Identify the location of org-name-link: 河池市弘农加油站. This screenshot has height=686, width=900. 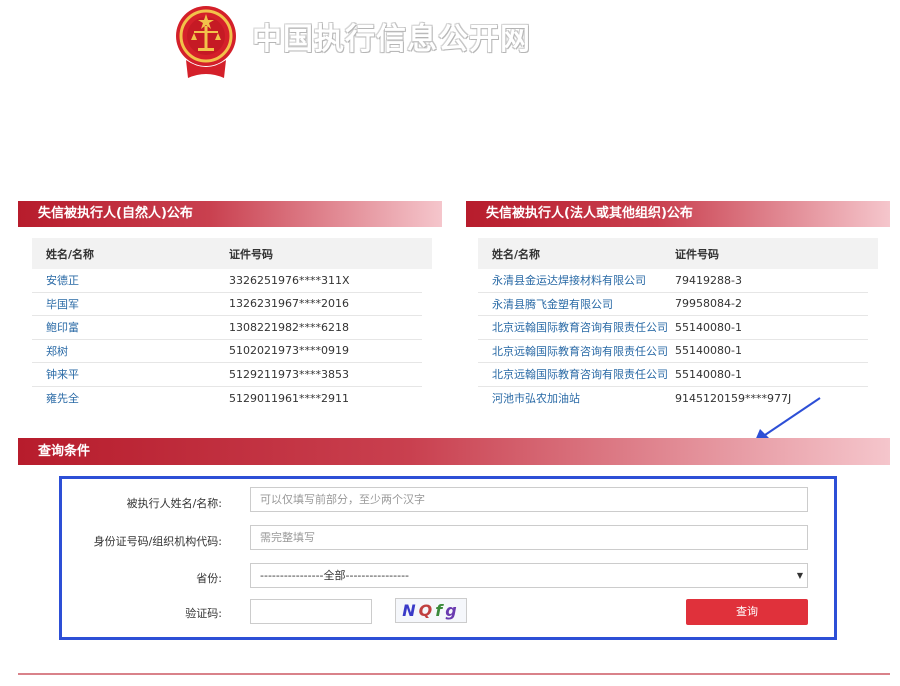
(576, 398).